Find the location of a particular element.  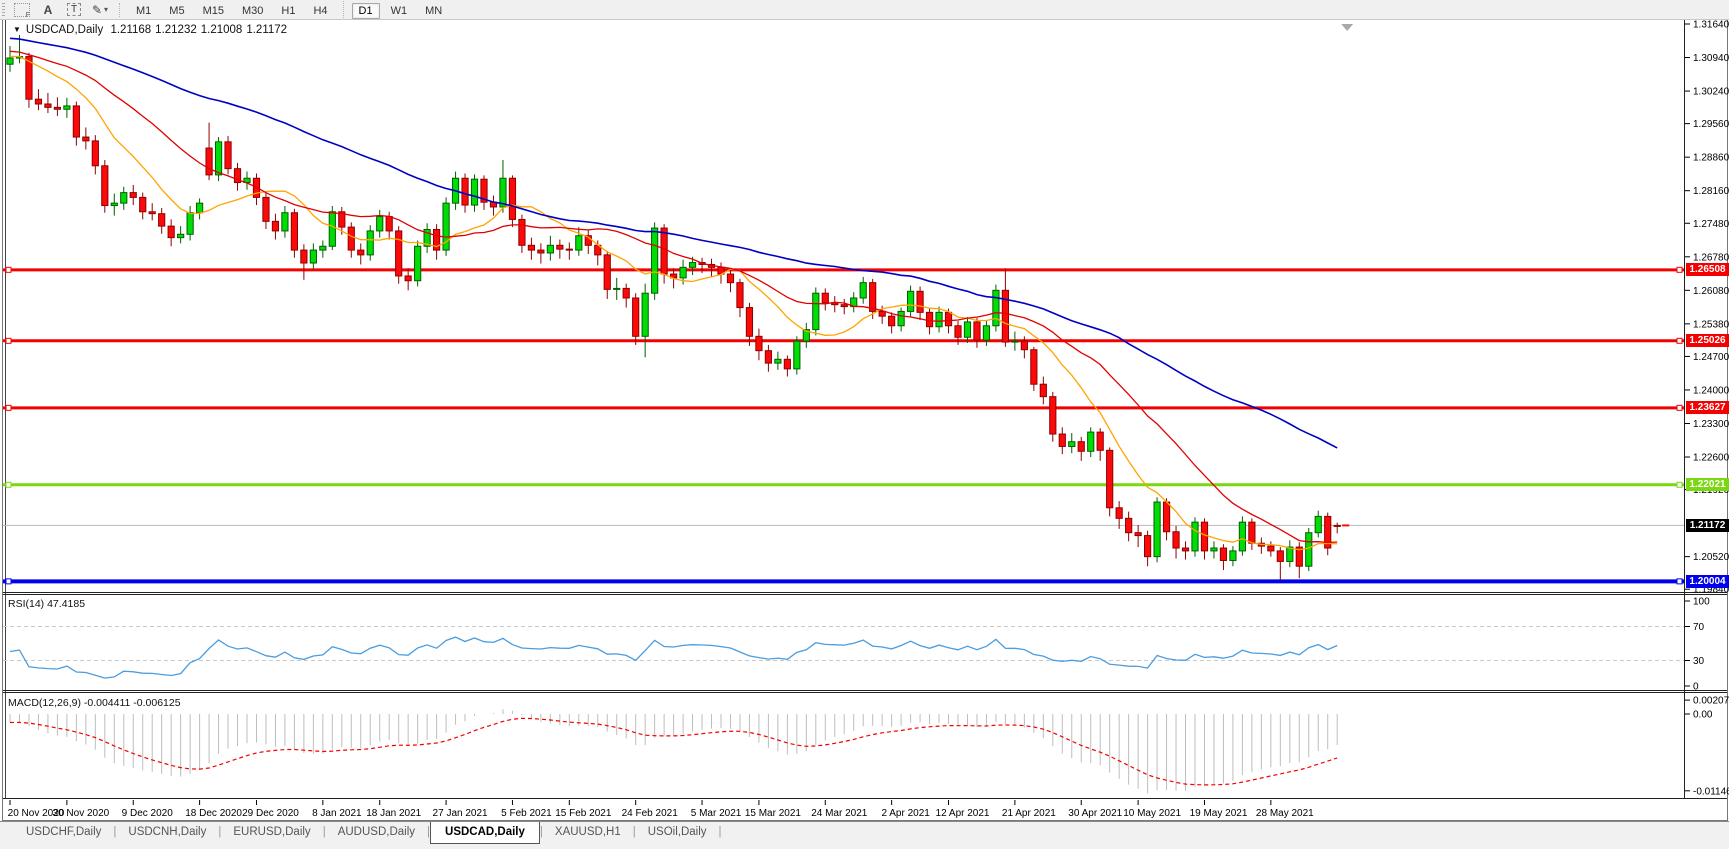

symbol-dropdown-icon: ▼ is located at coordinates (17, 29).